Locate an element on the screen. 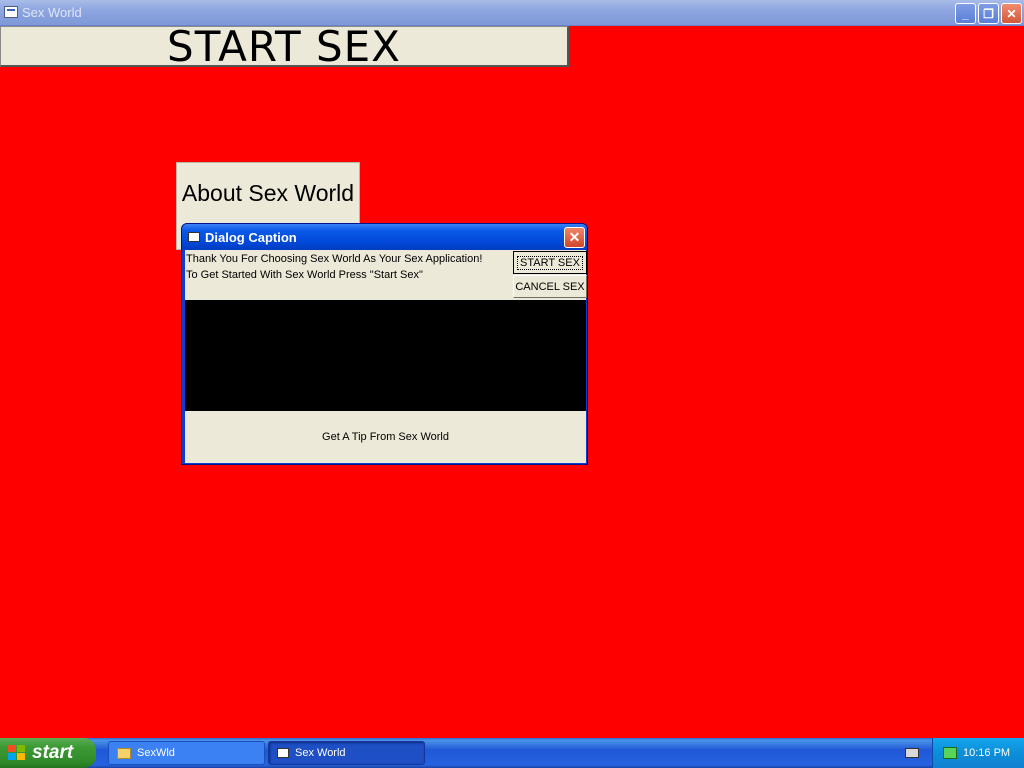 This screenshot has height=768, width=1024. network-icon is located at coordinates (950, 753).